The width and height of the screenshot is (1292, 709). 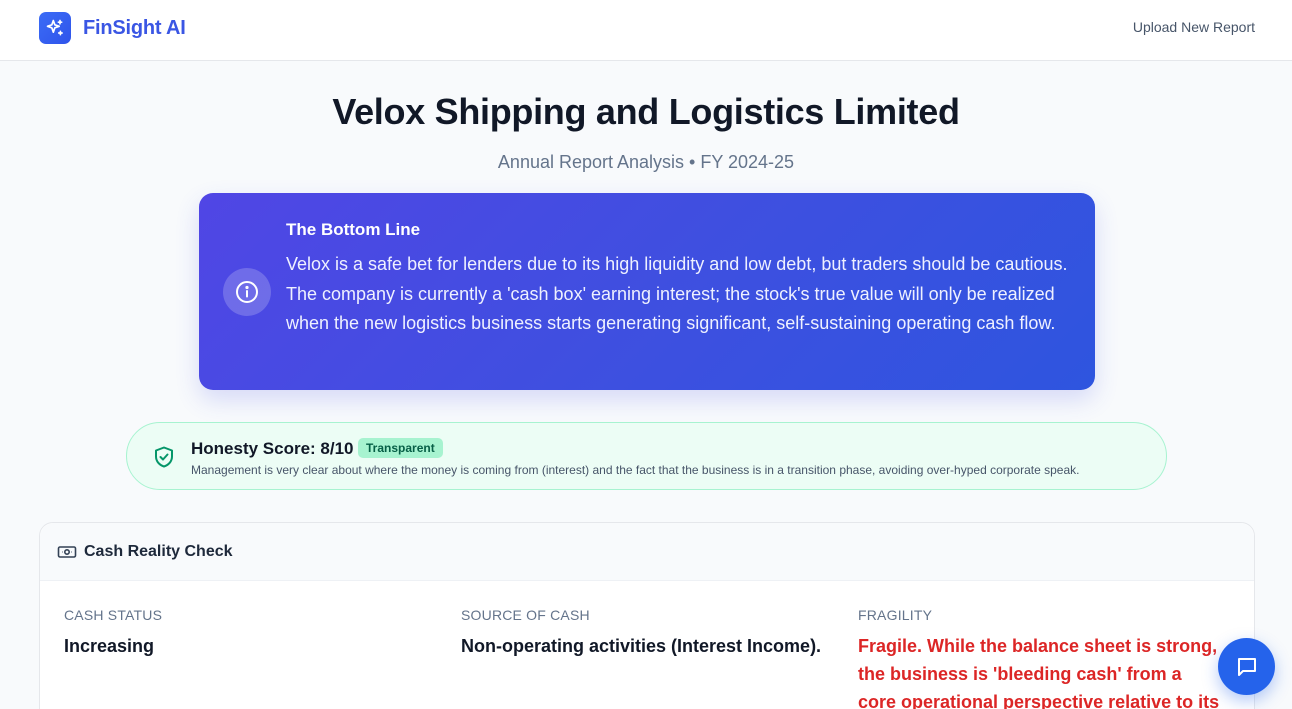 What do you see at coordinates (158, 551) in the screenshot?
I see `cash-card-title: Cash Reality Check` at bounding box center [158, 551].